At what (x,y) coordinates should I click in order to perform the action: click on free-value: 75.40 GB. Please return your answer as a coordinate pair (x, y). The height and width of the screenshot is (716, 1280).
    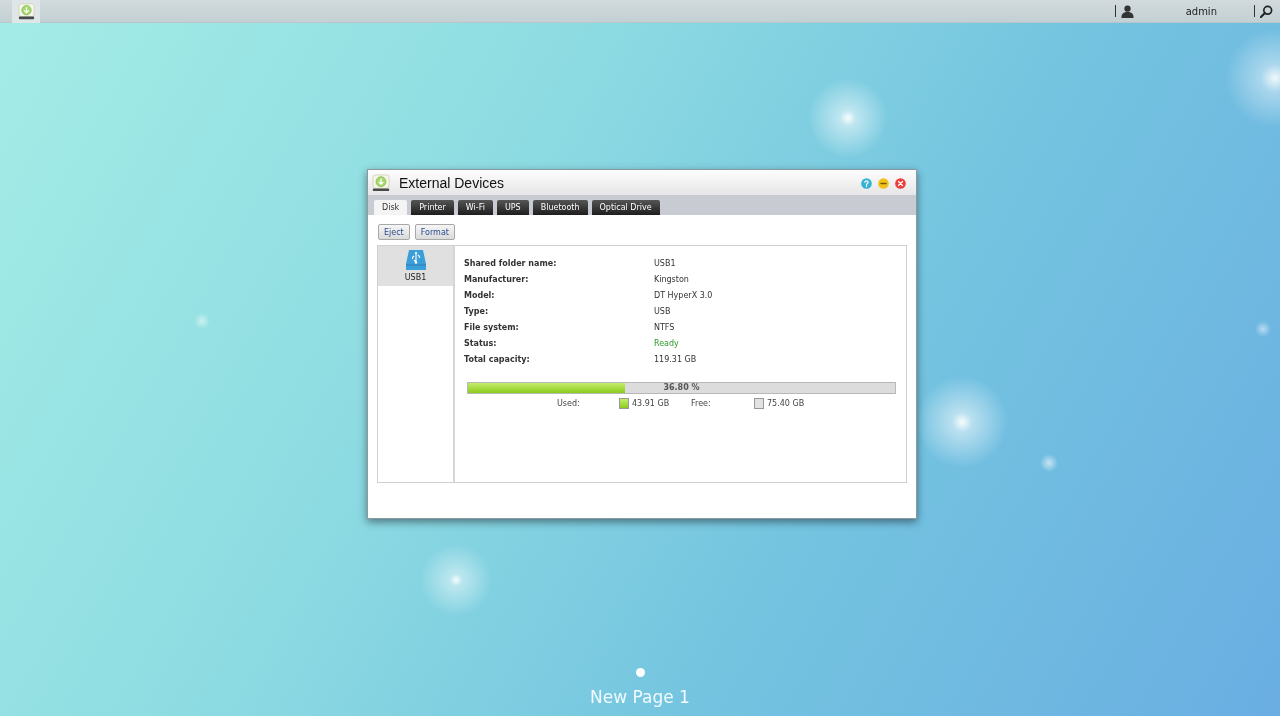
    Looking at the image, I should click on (786, 403).